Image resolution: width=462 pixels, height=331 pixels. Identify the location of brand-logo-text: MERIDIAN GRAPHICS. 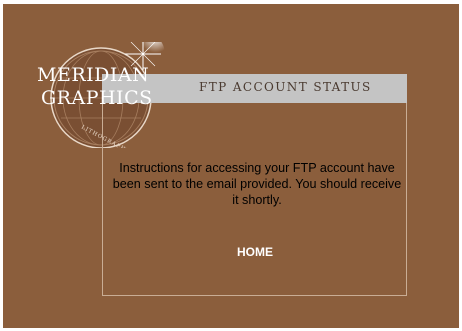
(95, 87).